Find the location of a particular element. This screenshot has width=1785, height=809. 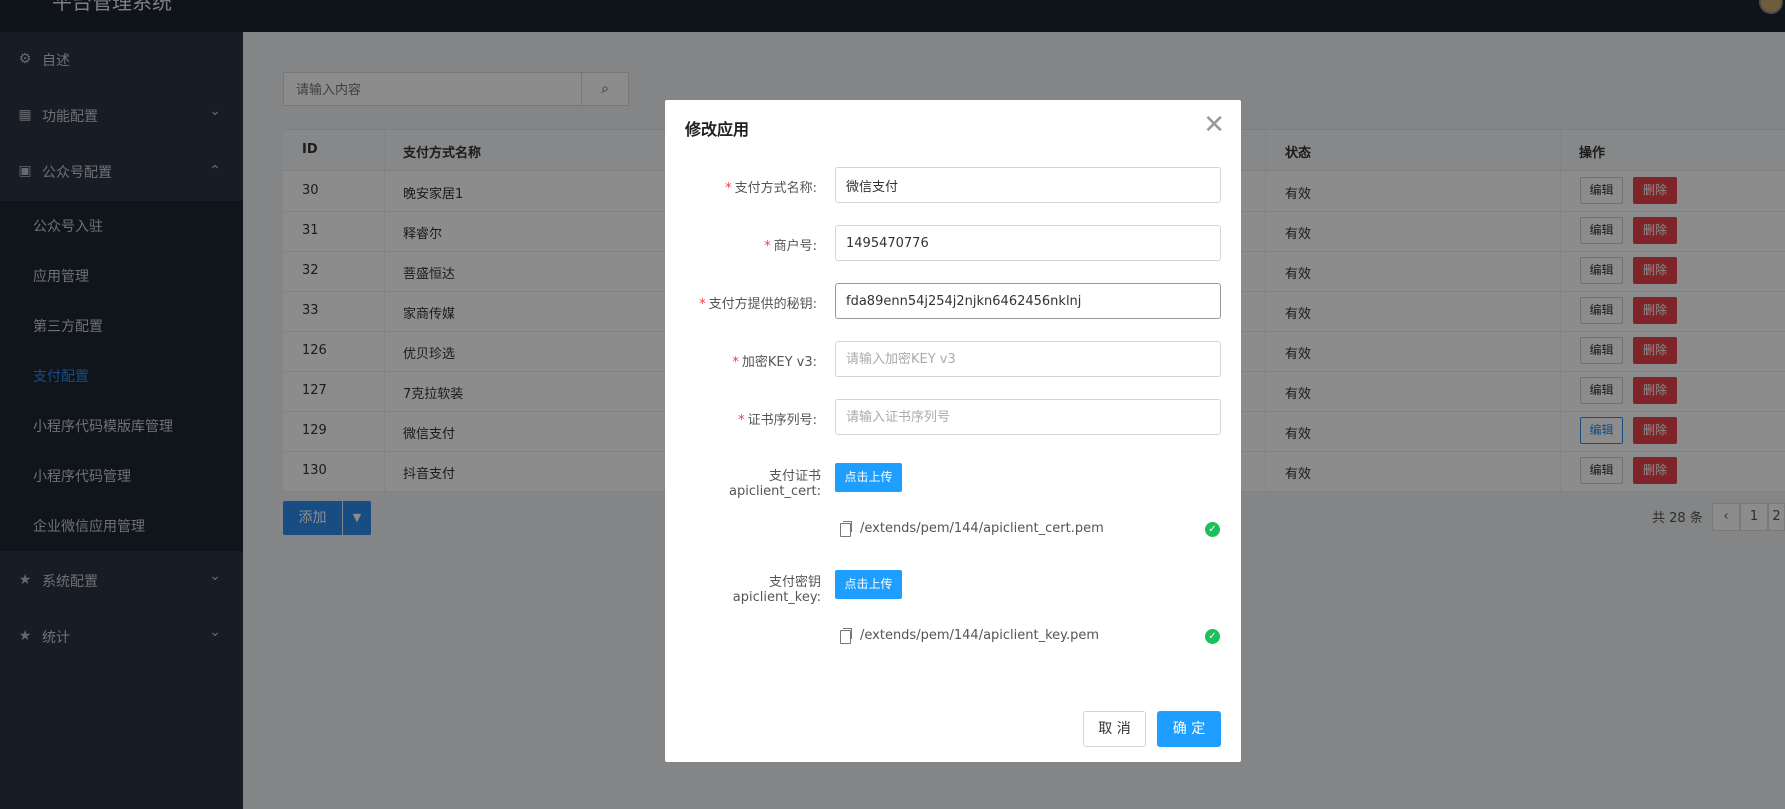

modal-title: 修改应用 is located at coordinates (717, 129).